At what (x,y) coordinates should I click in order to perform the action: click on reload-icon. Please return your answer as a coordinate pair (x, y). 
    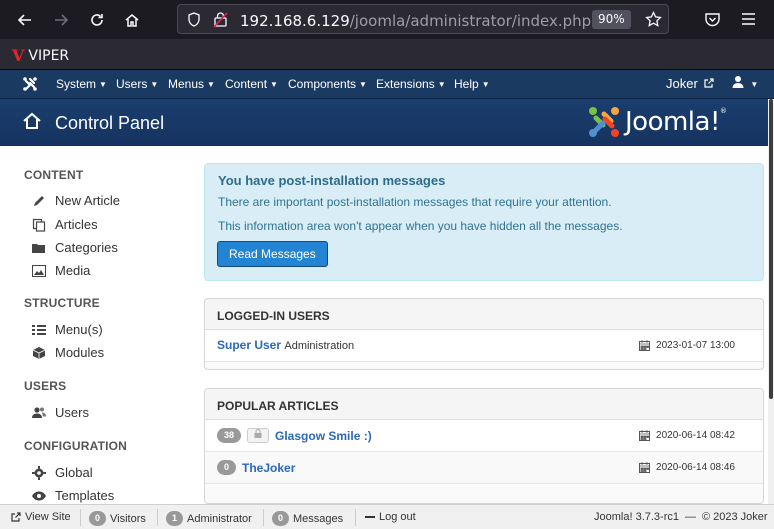
    Looking at the image, I should click on (97, 20).